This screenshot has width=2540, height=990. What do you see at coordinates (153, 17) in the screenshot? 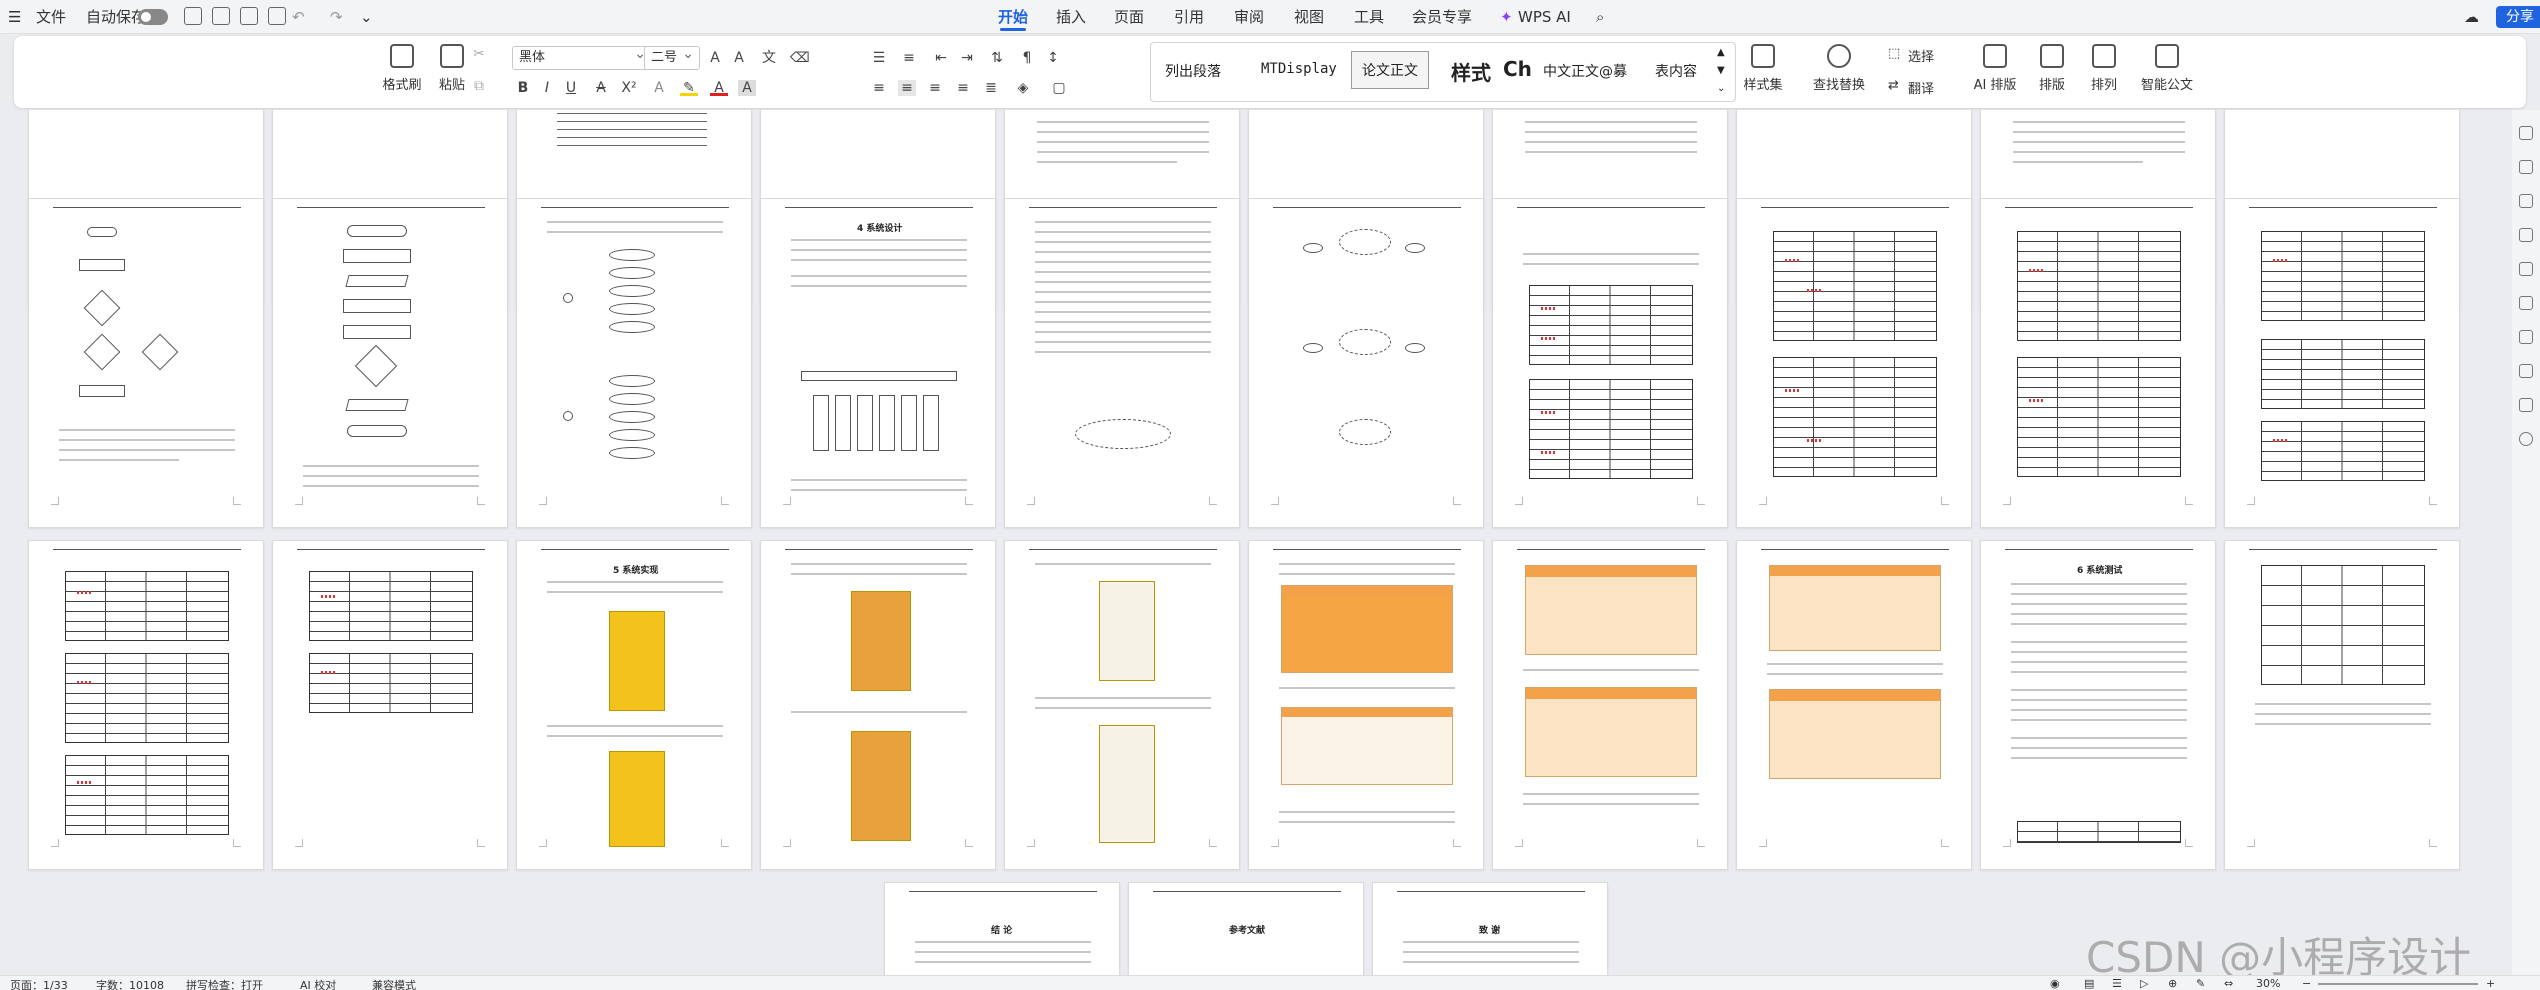
I see `autosave-toggle` at bounding box center [153, 17].